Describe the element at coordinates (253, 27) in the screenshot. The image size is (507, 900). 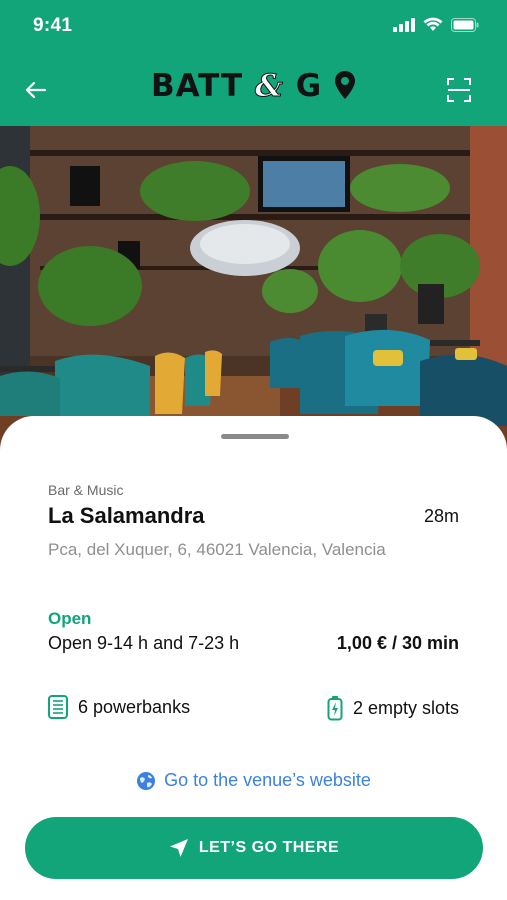
I see `status-bar: 9:41` at that location.